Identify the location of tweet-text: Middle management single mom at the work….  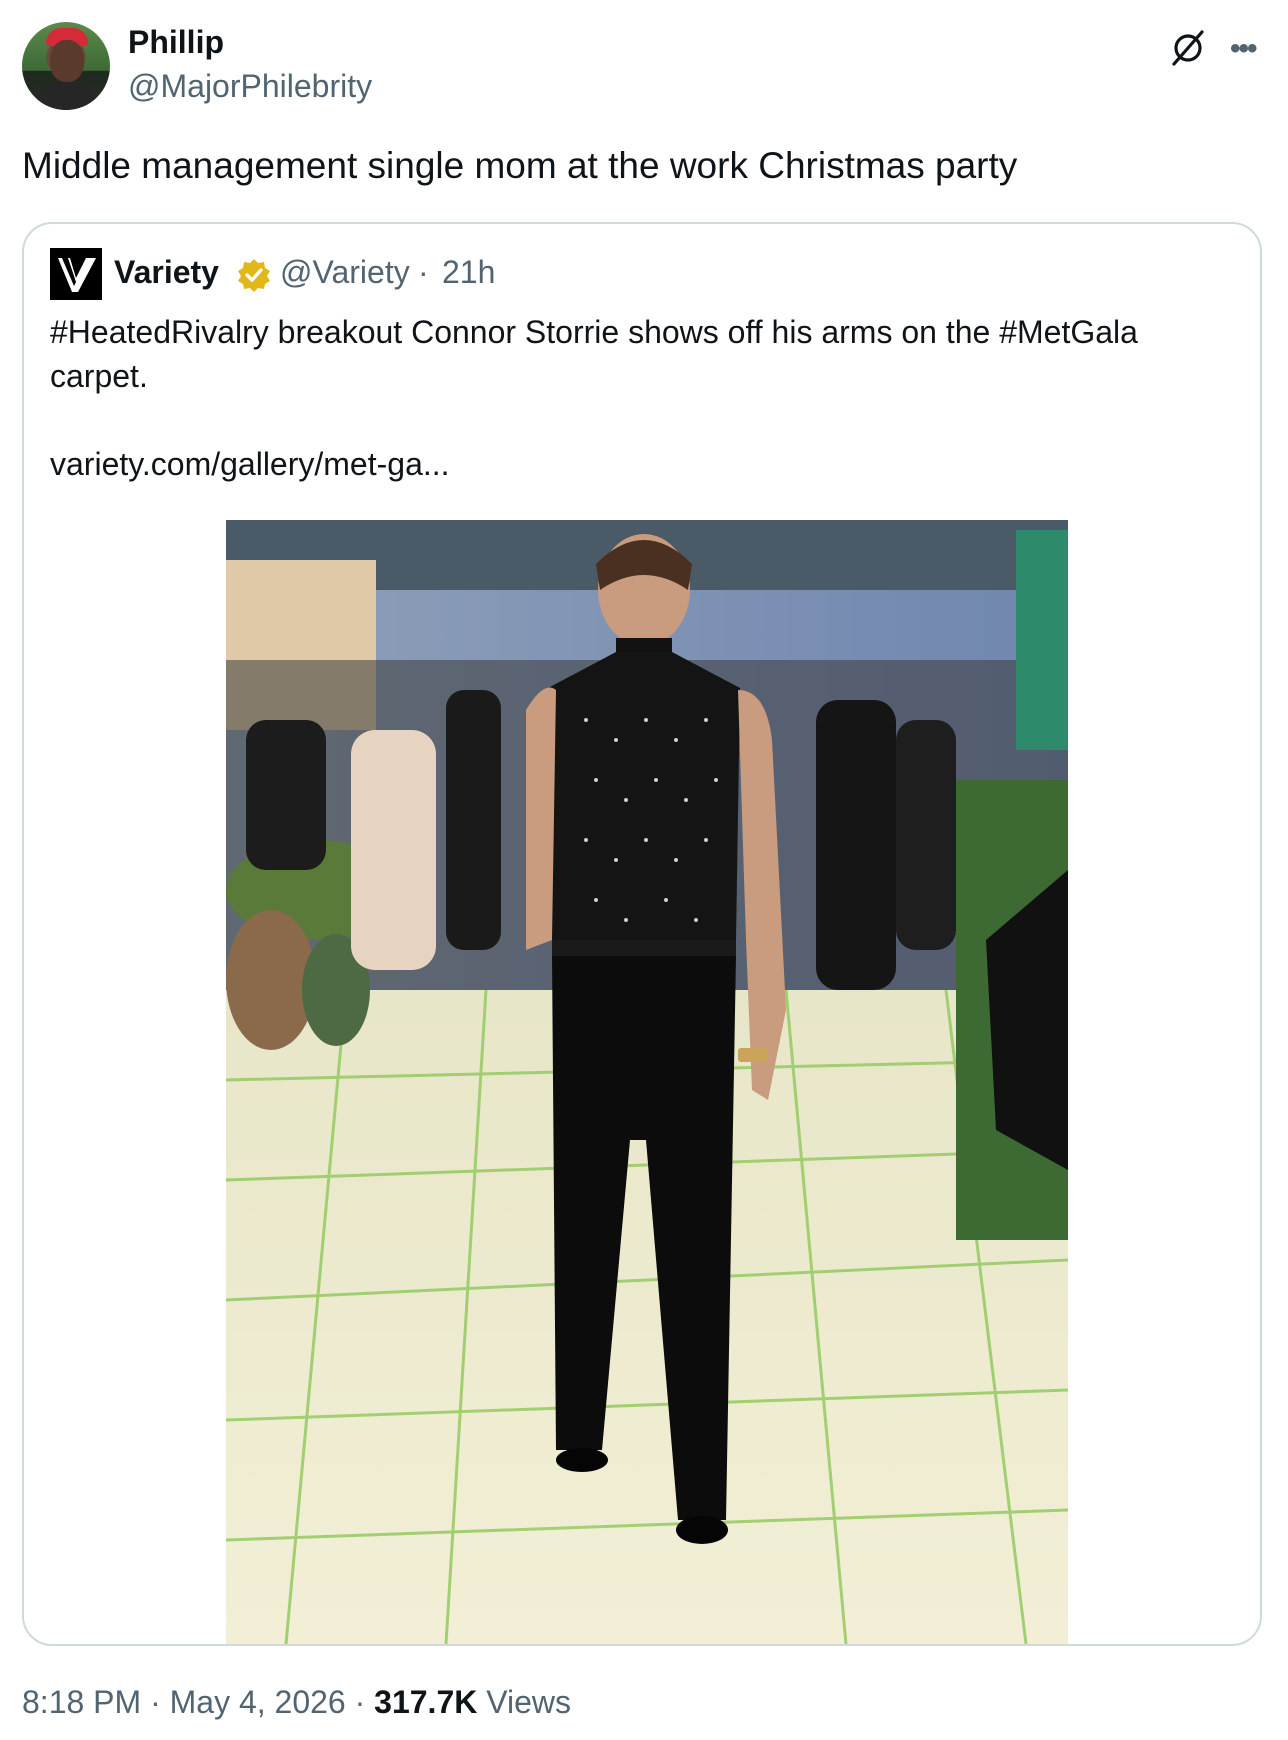
(520, 165).